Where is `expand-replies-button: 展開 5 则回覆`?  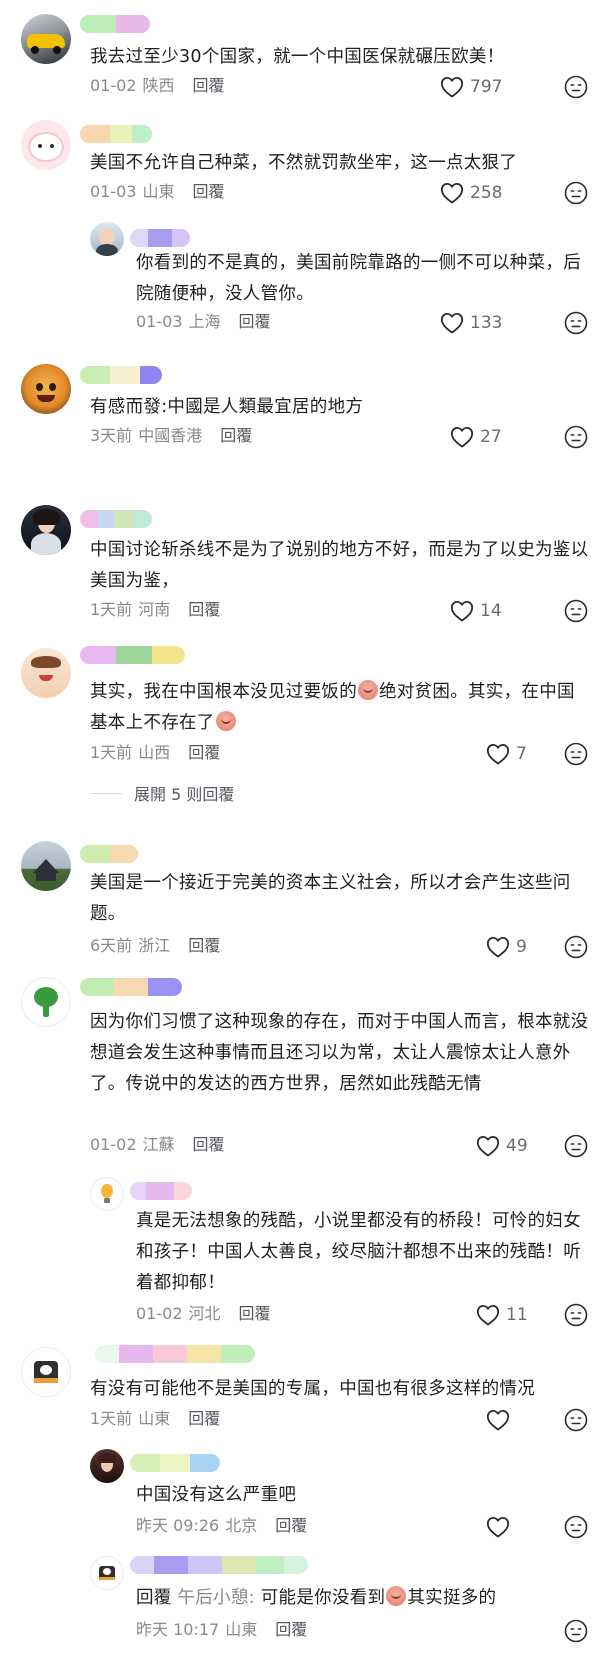
expand-replies-button: 展開 5 则回覆 is located at coordinates (162, 793).